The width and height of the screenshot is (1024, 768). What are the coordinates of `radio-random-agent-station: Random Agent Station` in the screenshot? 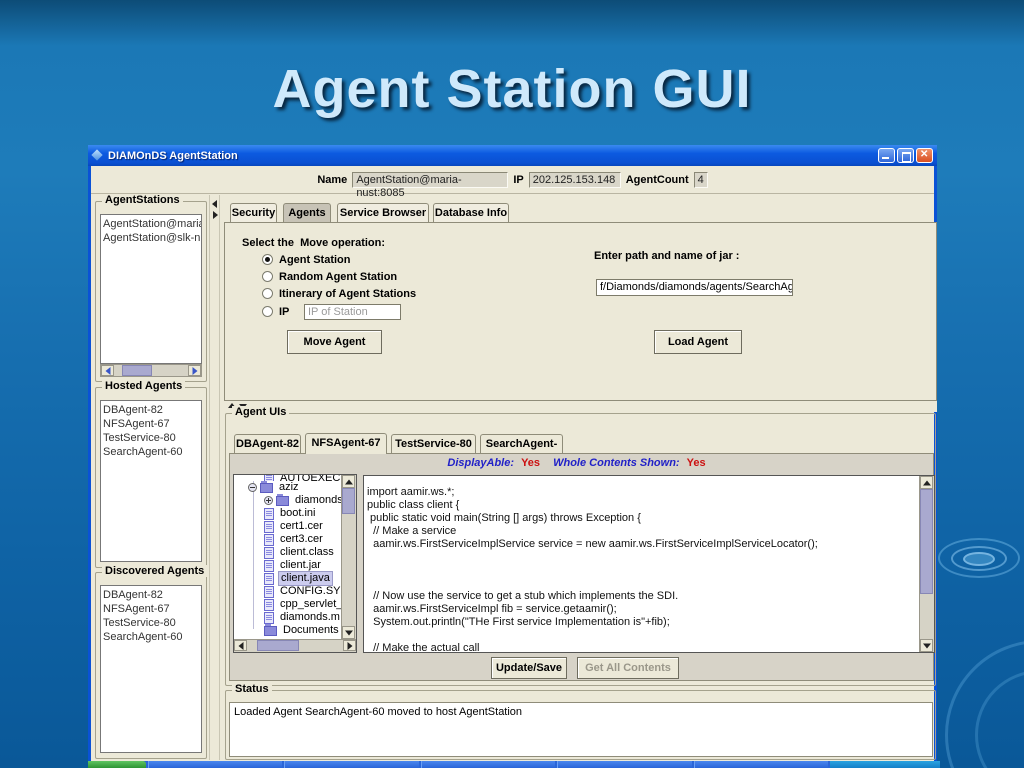 It's located at (329, 277).